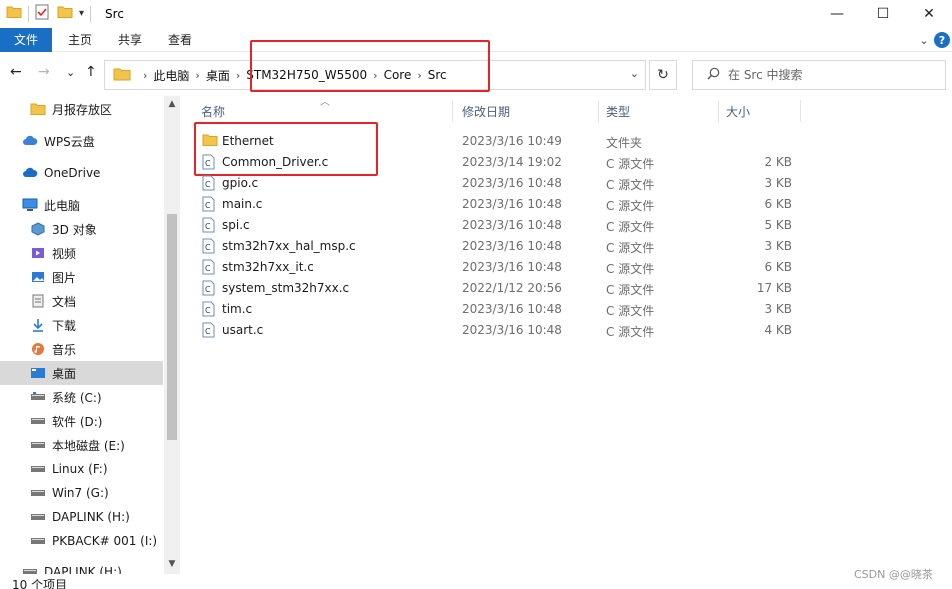  I want to click on sidebar-item-drive-f: Linux (F:), so click(81, 469).